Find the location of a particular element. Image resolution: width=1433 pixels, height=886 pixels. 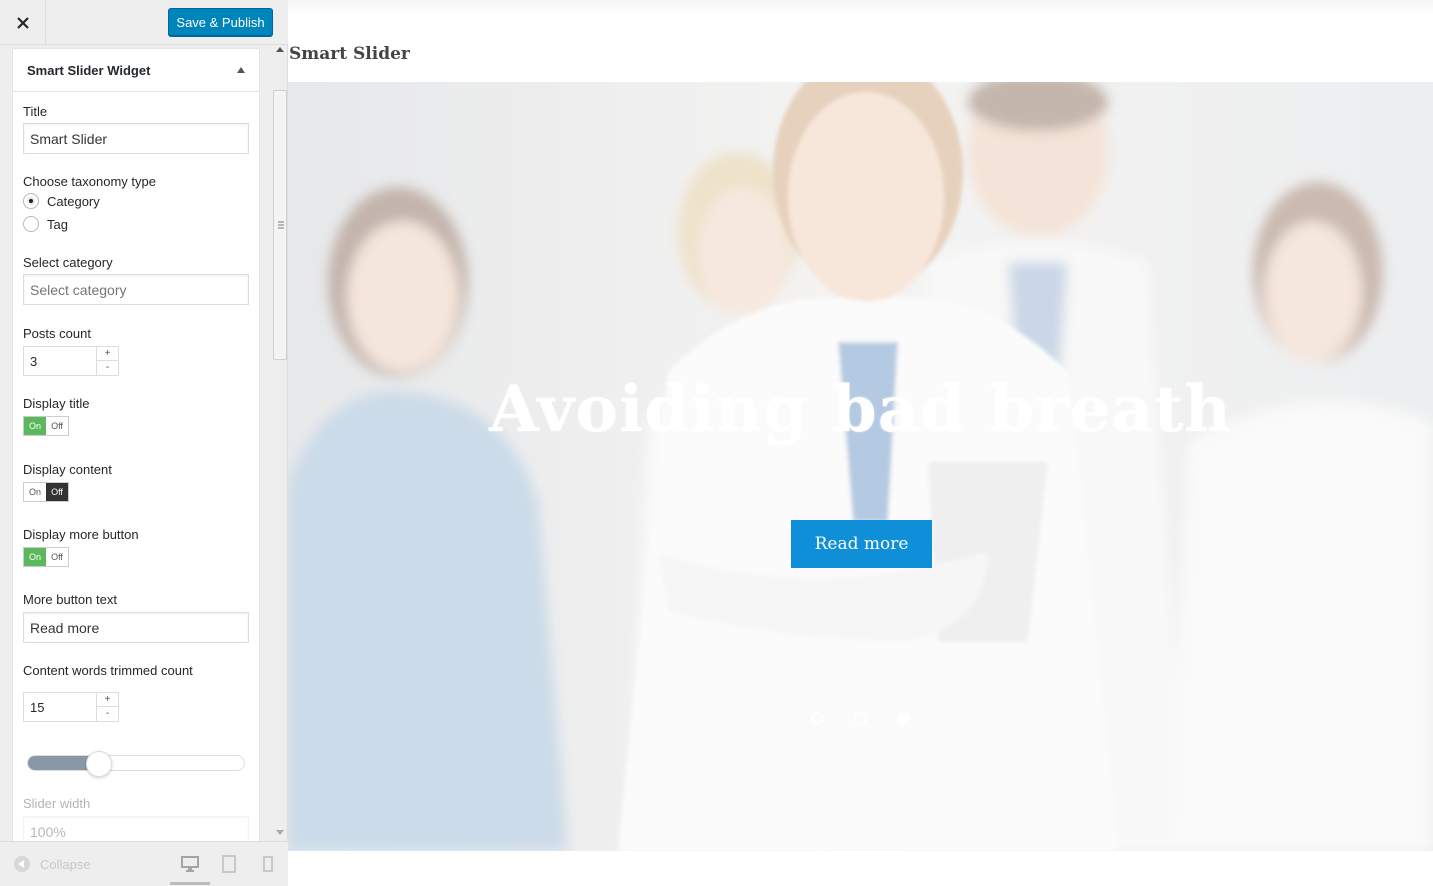

display-content-label: Display content is located at coordinates (67, 469).